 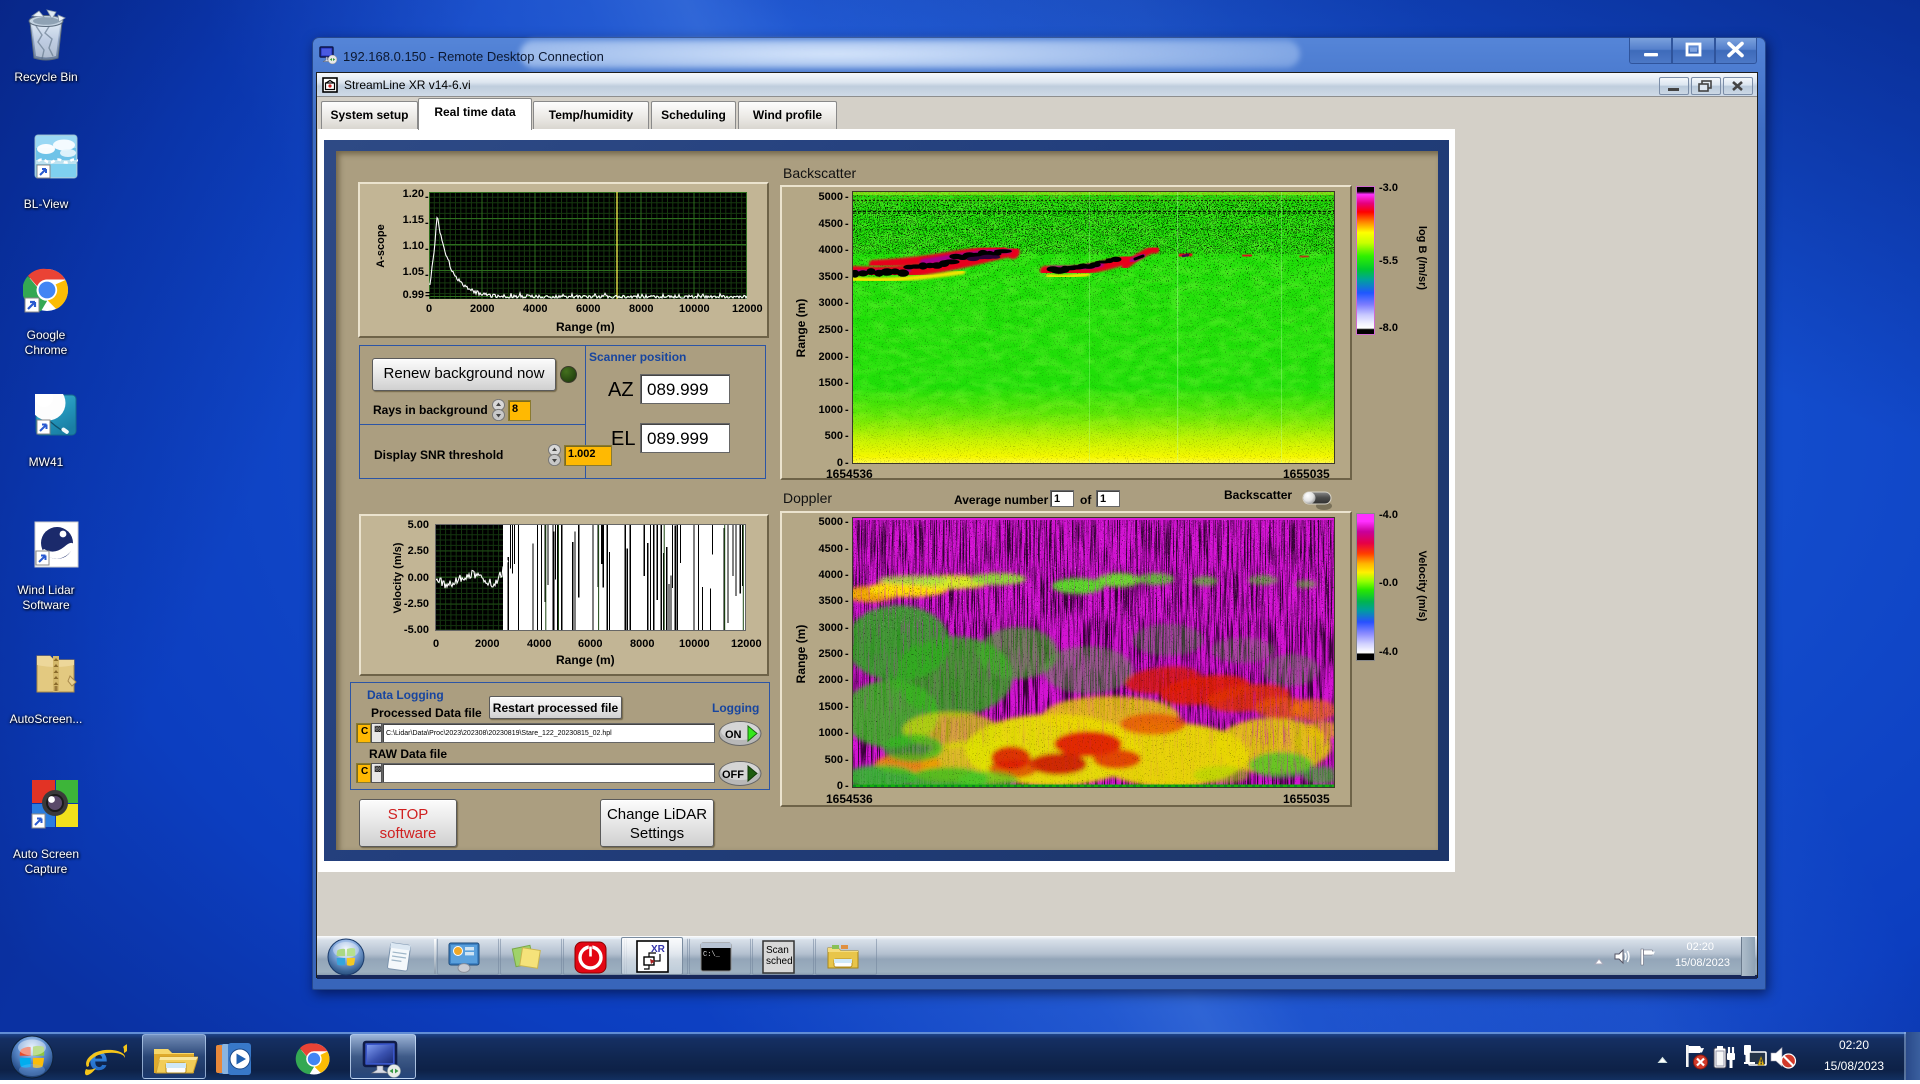 I want to click on svg-text: OFF, so click(x=733, y=775).